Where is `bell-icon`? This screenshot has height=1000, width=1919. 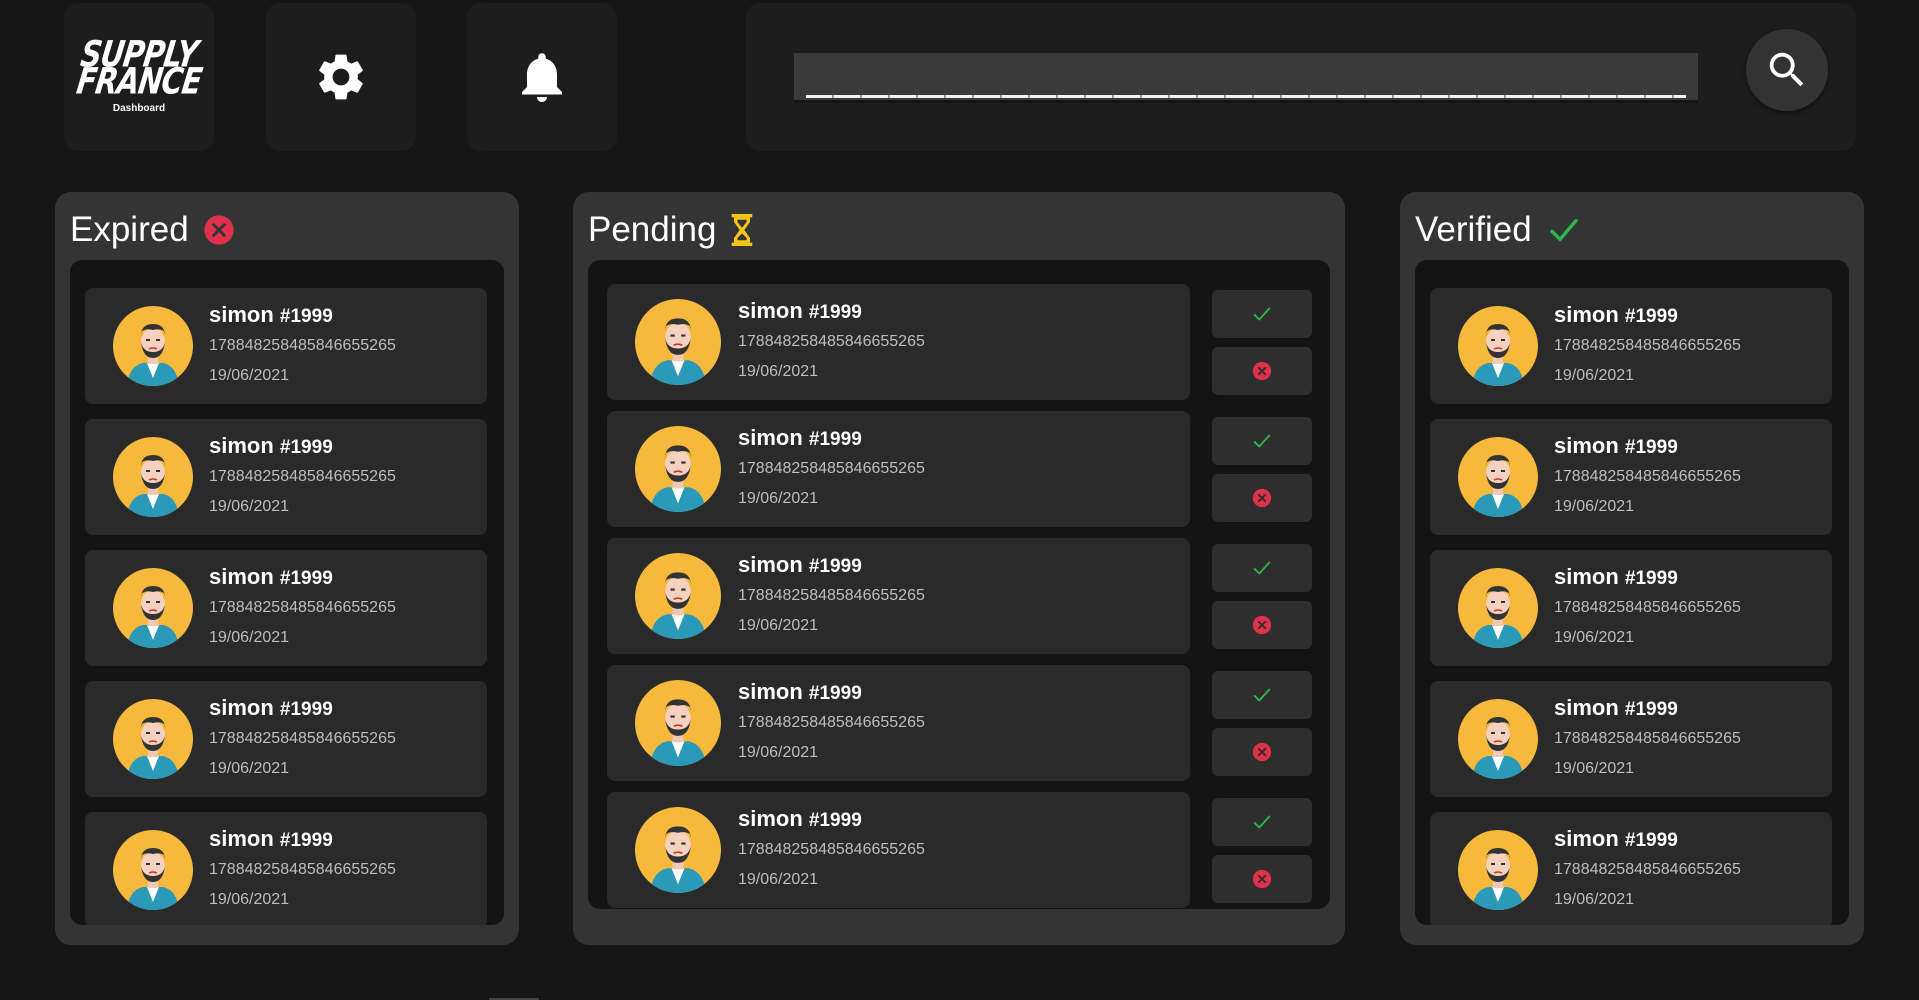 bell-icon is located at coordinates (542, 77).